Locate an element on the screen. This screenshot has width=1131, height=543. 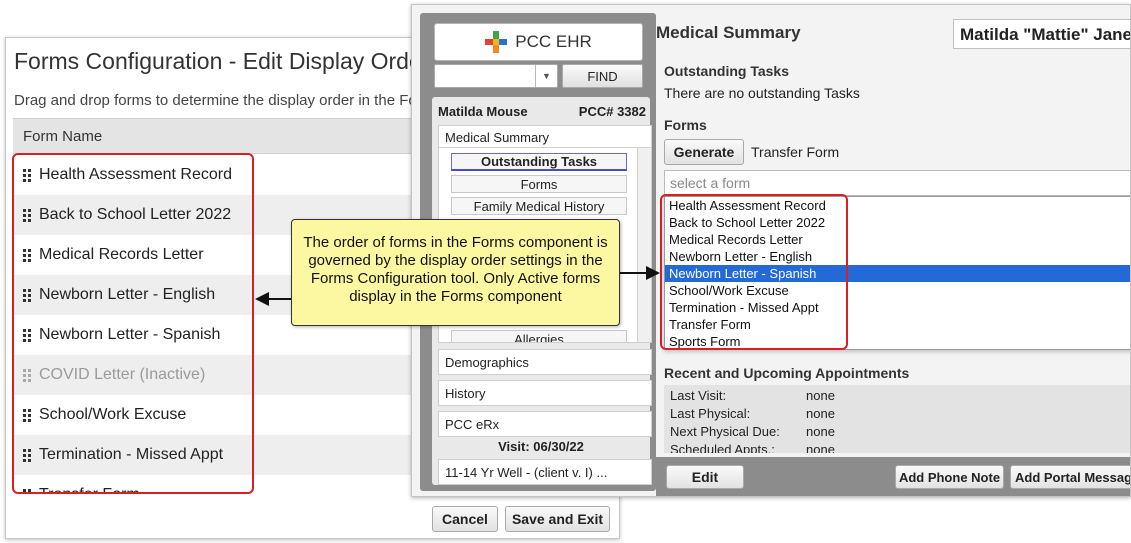
page-title: Forms Configuration - Edit Display Order is located at coordinates (222, 61).